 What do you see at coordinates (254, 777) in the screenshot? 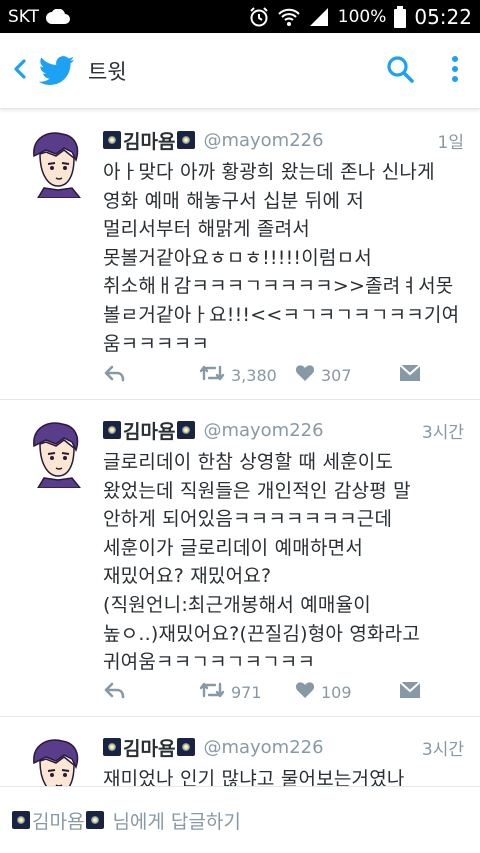
I see `tweet-text: 재미었나 인기 많냐고 물어보는거였나` at bounding box center [254, 777].